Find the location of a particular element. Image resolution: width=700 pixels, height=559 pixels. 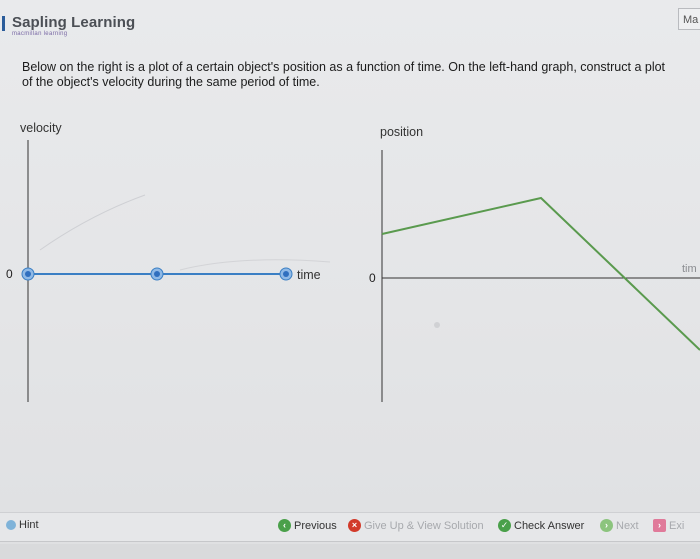

position-line is located at coordinates (540, 273).